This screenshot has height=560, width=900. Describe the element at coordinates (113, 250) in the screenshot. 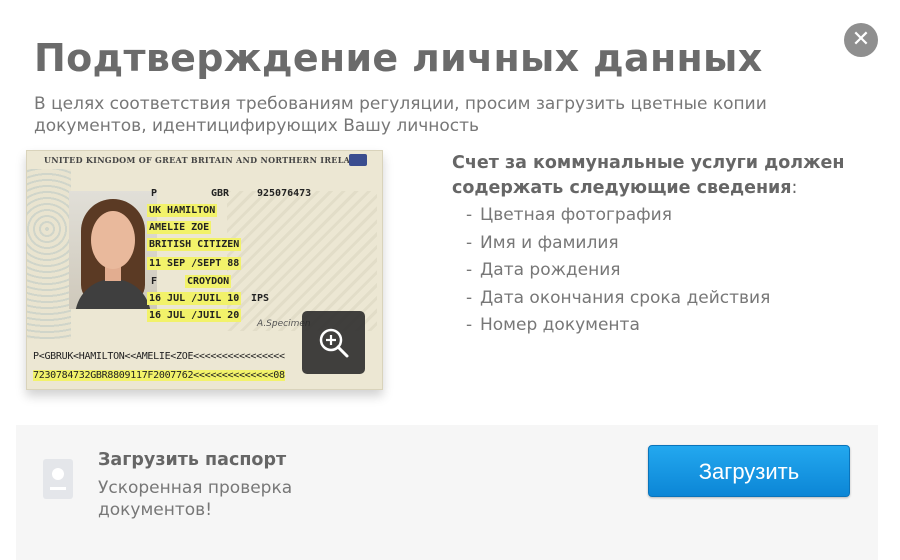

I see `passport-photo` at that location.